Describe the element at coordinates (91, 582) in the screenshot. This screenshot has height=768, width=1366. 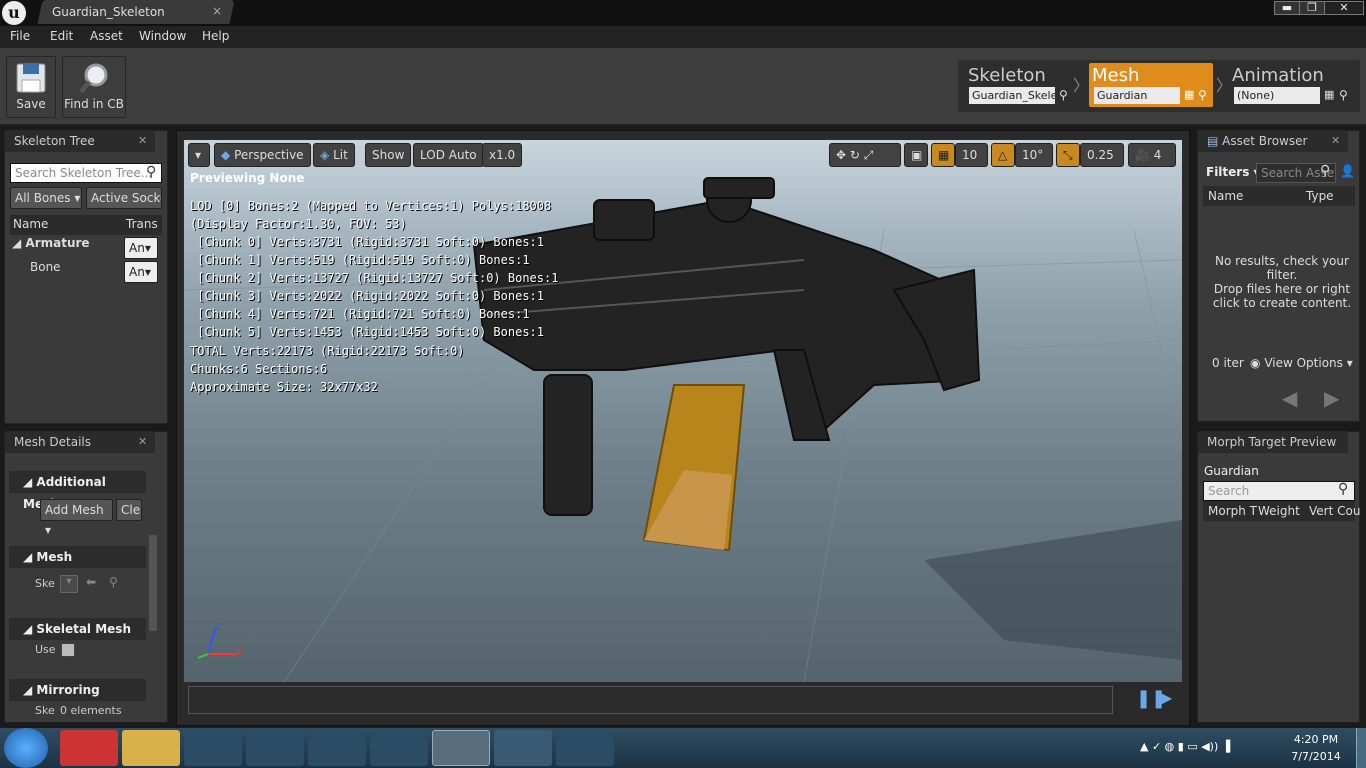
I see `use-selected-arrow-icon: ⬅` at that location.